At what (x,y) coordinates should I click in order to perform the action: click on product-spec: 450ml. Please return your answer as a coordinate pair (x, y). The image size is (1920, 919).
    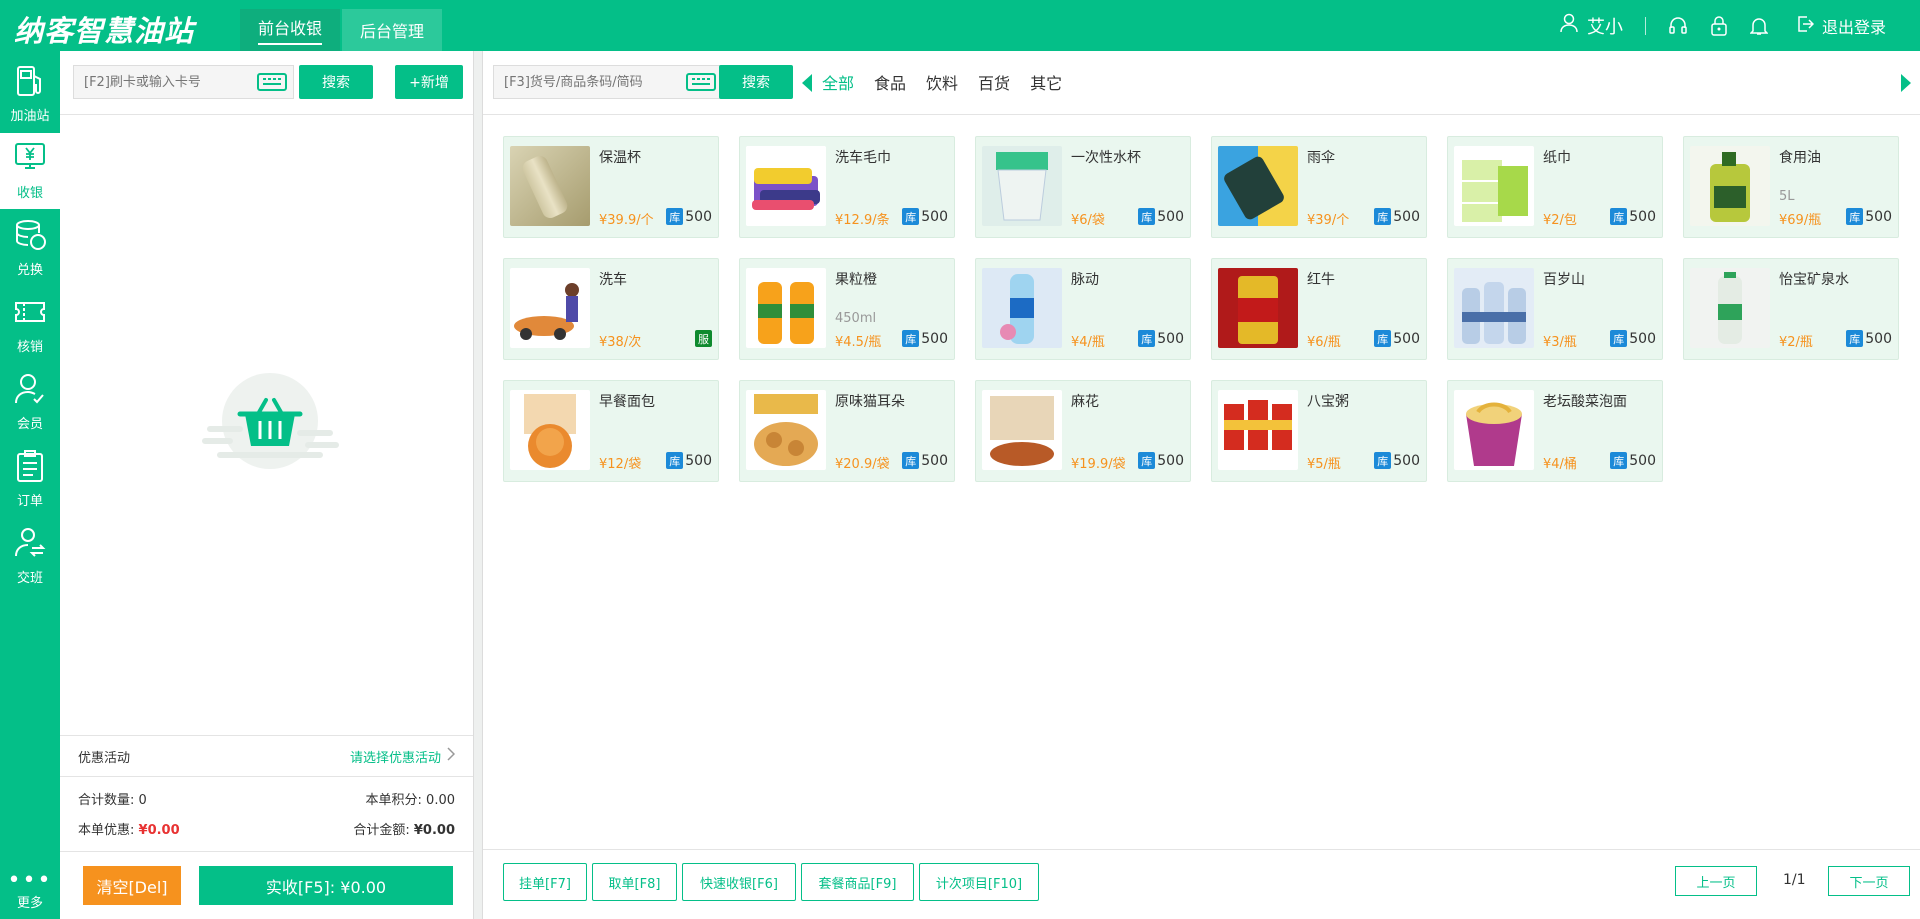
    Looking at the image, I should click on (856, 318).